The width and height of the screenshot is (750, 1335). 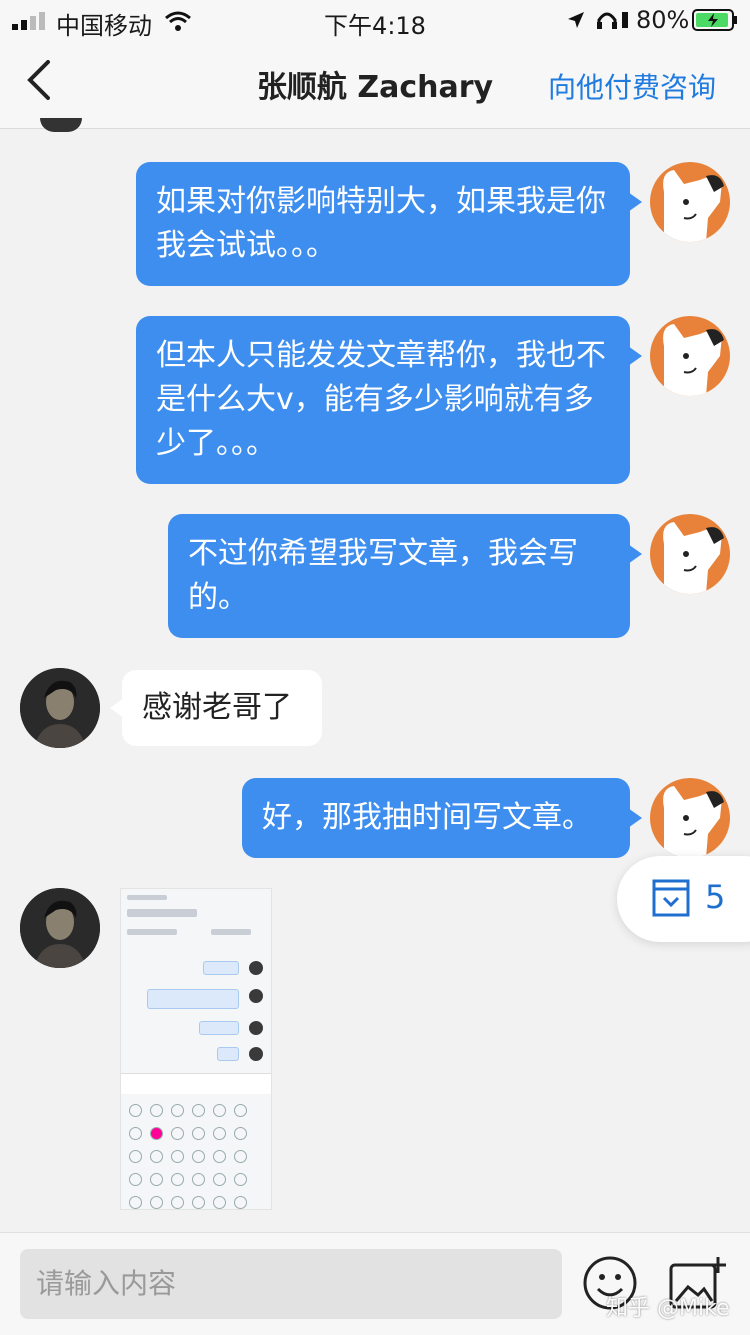 I want to click on message-bubble-sent: 如果对你影响特别大，如果我是你我会试试。。。, so click(x=389, y=224).